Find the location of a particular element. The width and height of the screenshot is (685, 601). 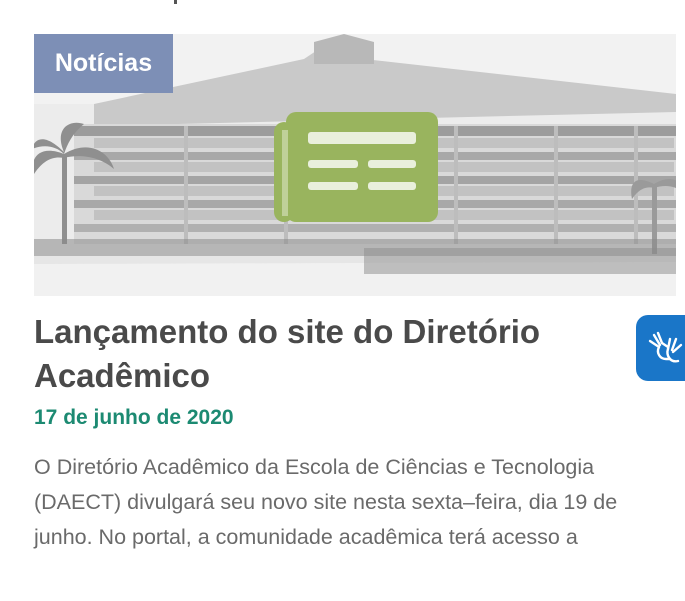

newspaper-icon is located at coordinates (356, 167).